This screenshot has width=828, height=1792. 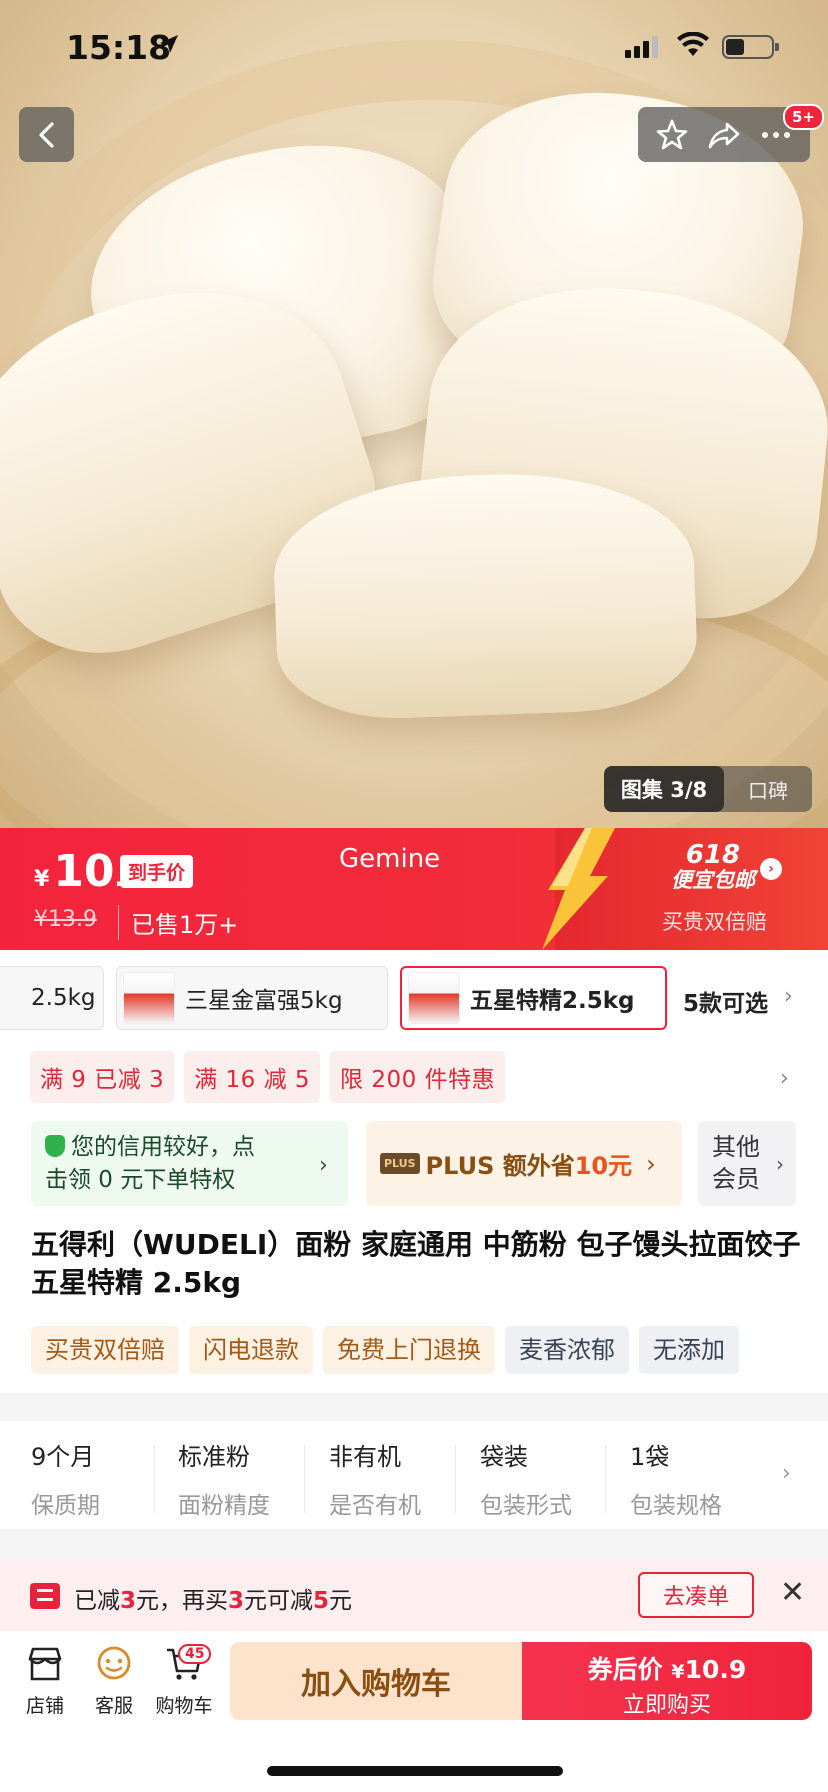 What do you see at coordinates (113, 1706) in the screenshot?
I see `service-label: 客服` at bounding box center [113, 1706].